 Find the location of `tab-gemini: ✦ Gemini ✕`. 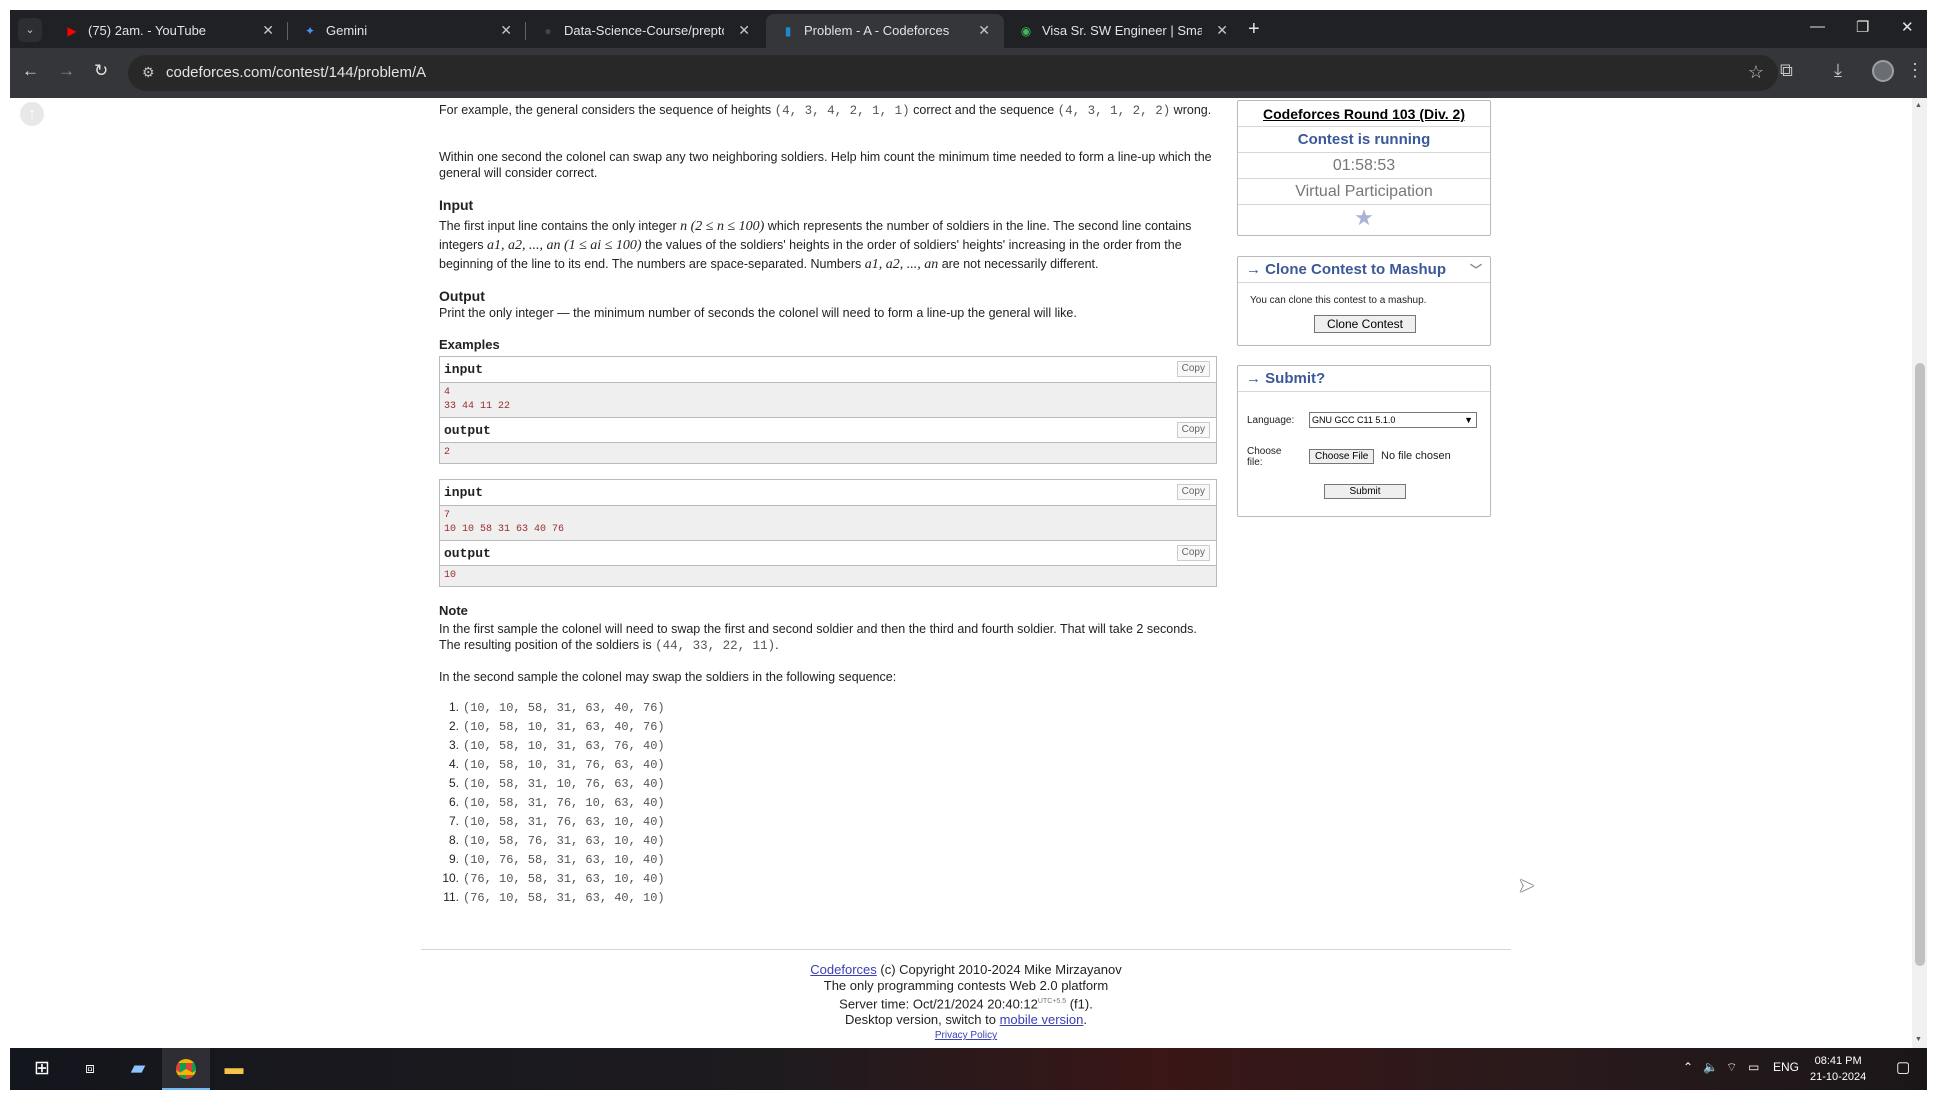

tab-gemini: ✦ Gemini ✕ is located at coordinates (407, 31).